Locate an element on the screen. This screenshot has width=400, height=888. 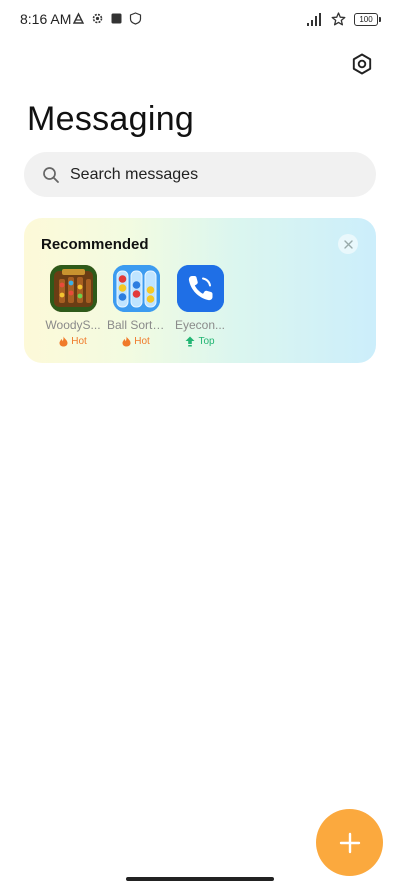
status-time: 8:16 AM is located at coordinates (46, 19).